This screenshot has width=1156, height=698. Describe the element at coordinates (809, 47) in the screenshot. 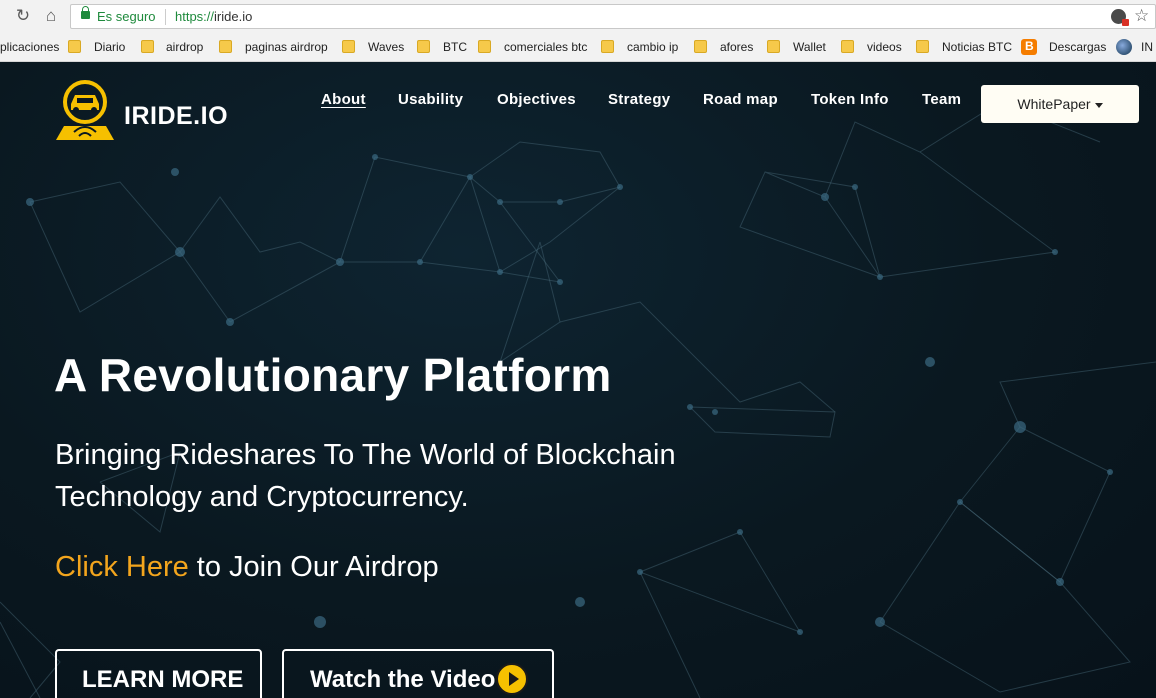

I see `bookmark-item: Wallet` at that location.